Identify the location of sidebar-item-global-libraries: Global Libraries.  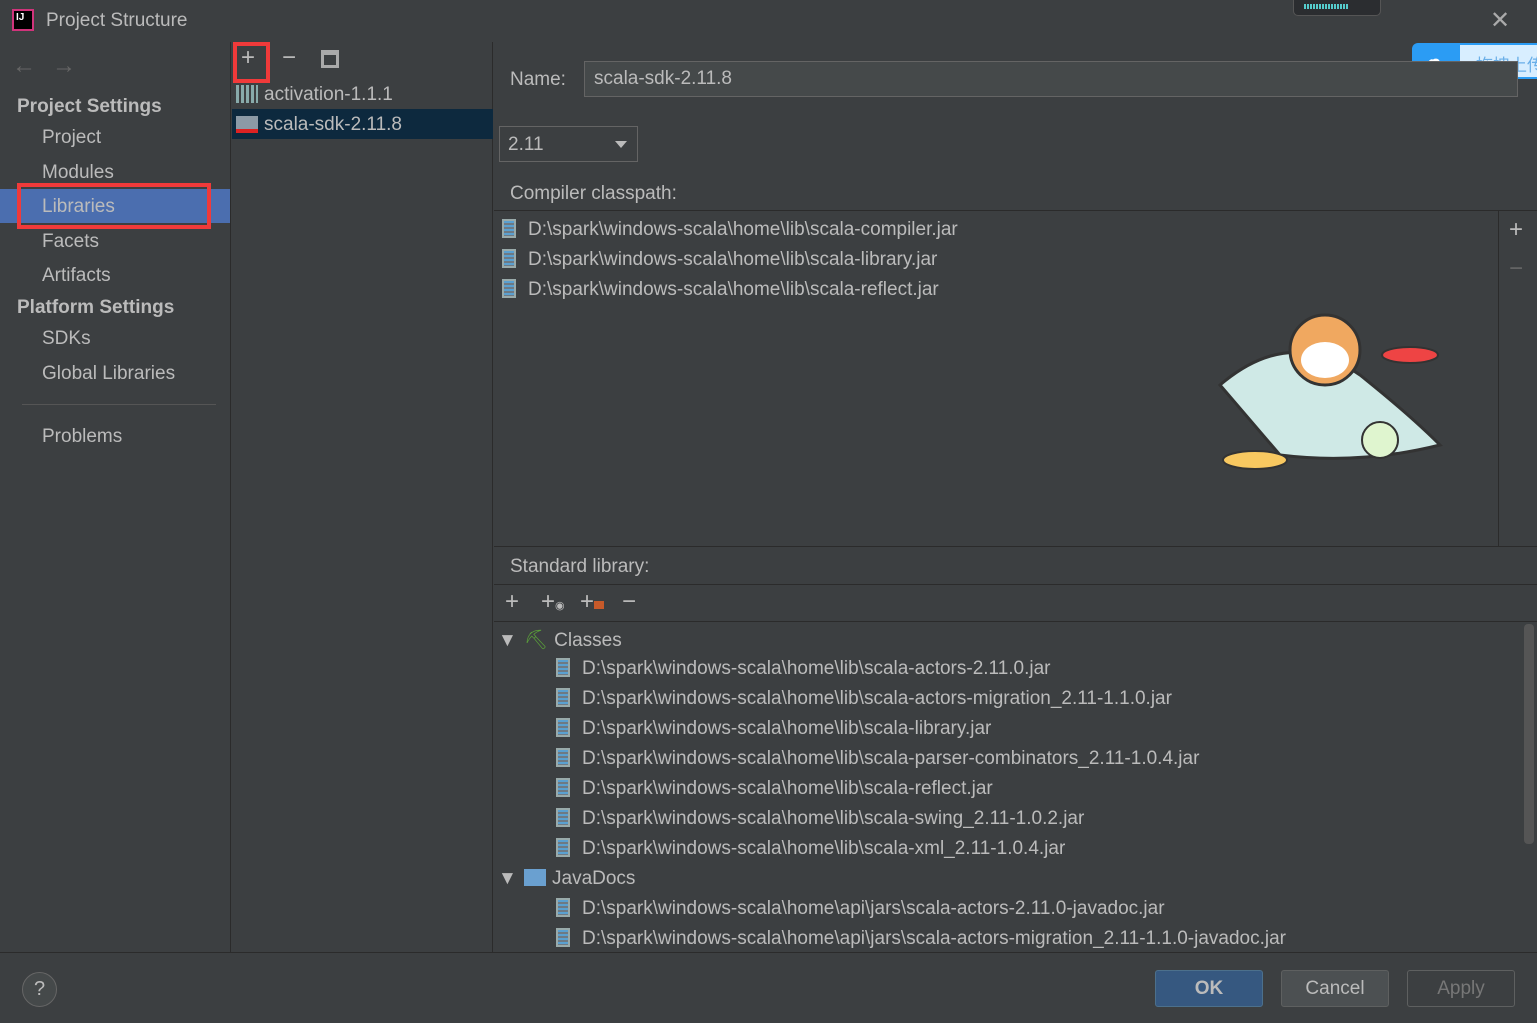
(108, 374).